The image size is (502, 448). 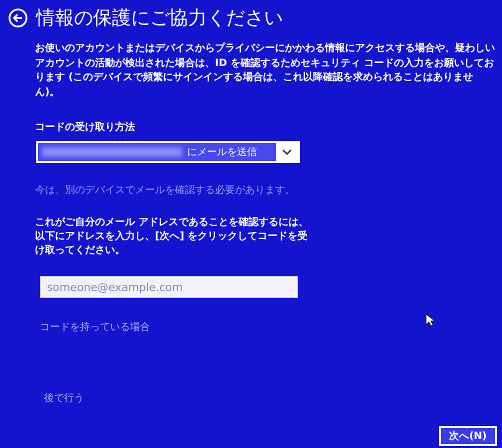 What do you see at coordinates (18, 18) in the screenshot?
I see `back-icon` at bounding box center [18, 18].